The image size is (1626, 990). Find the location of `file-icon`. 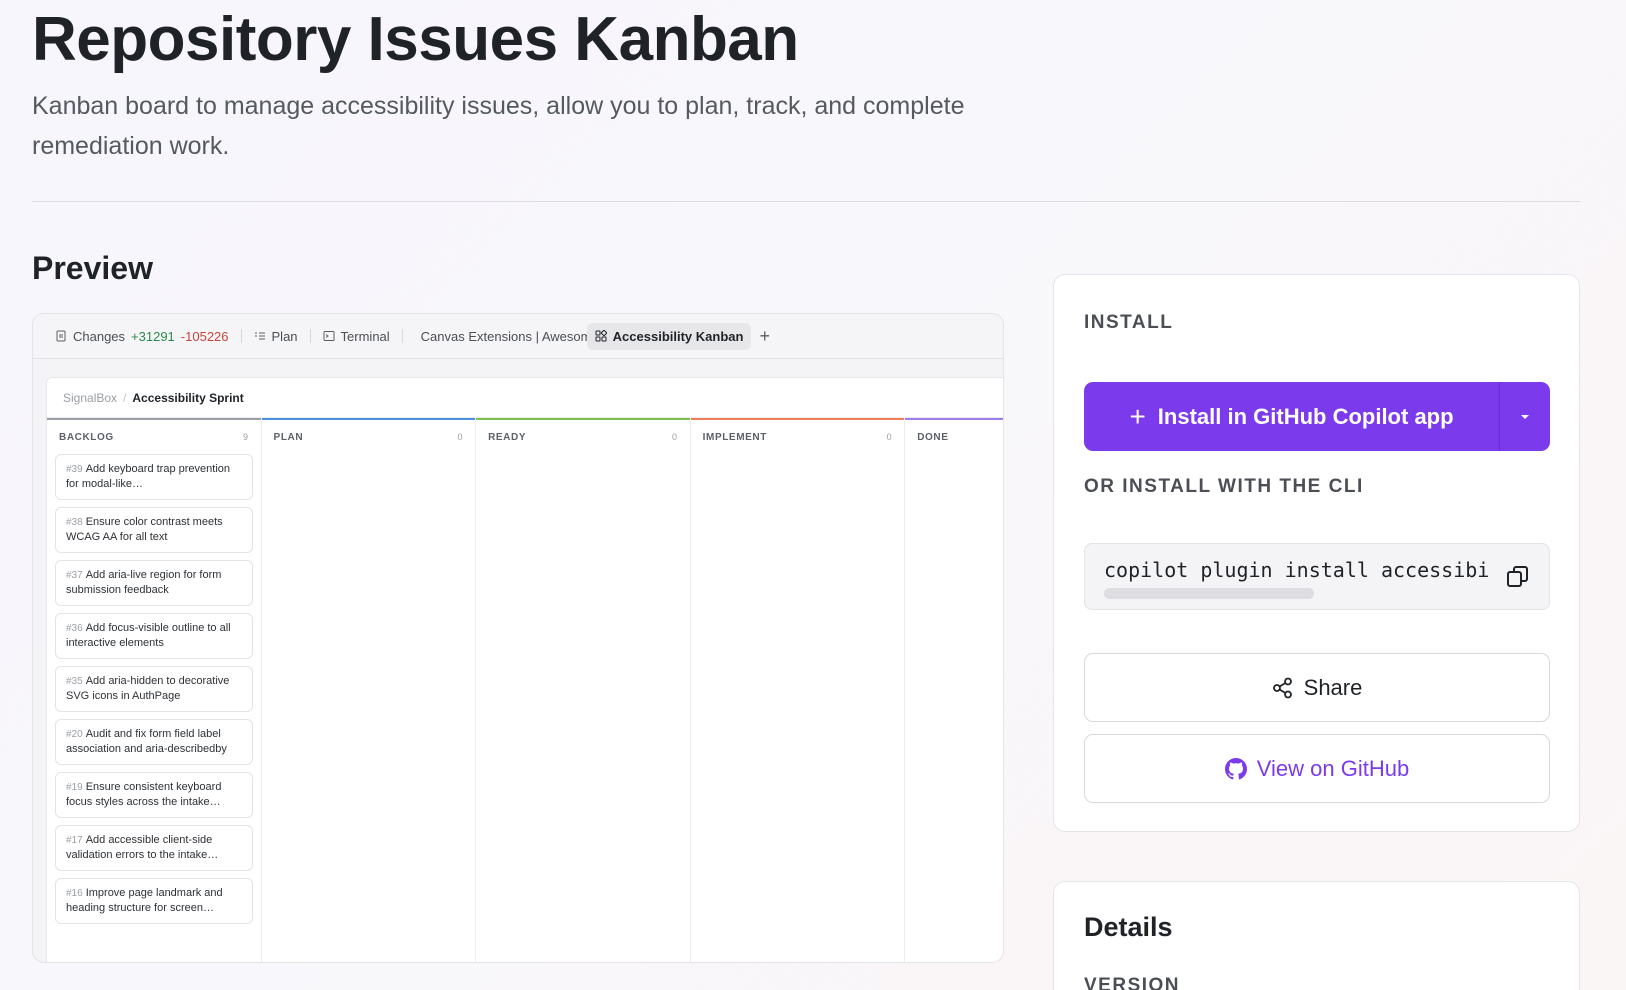

file-icon is located at coordinates (61, 336).